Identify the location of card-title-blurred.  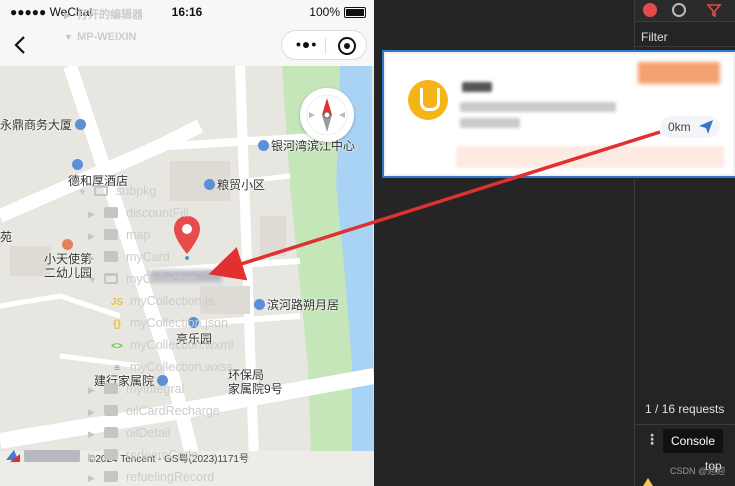
(477, 87).